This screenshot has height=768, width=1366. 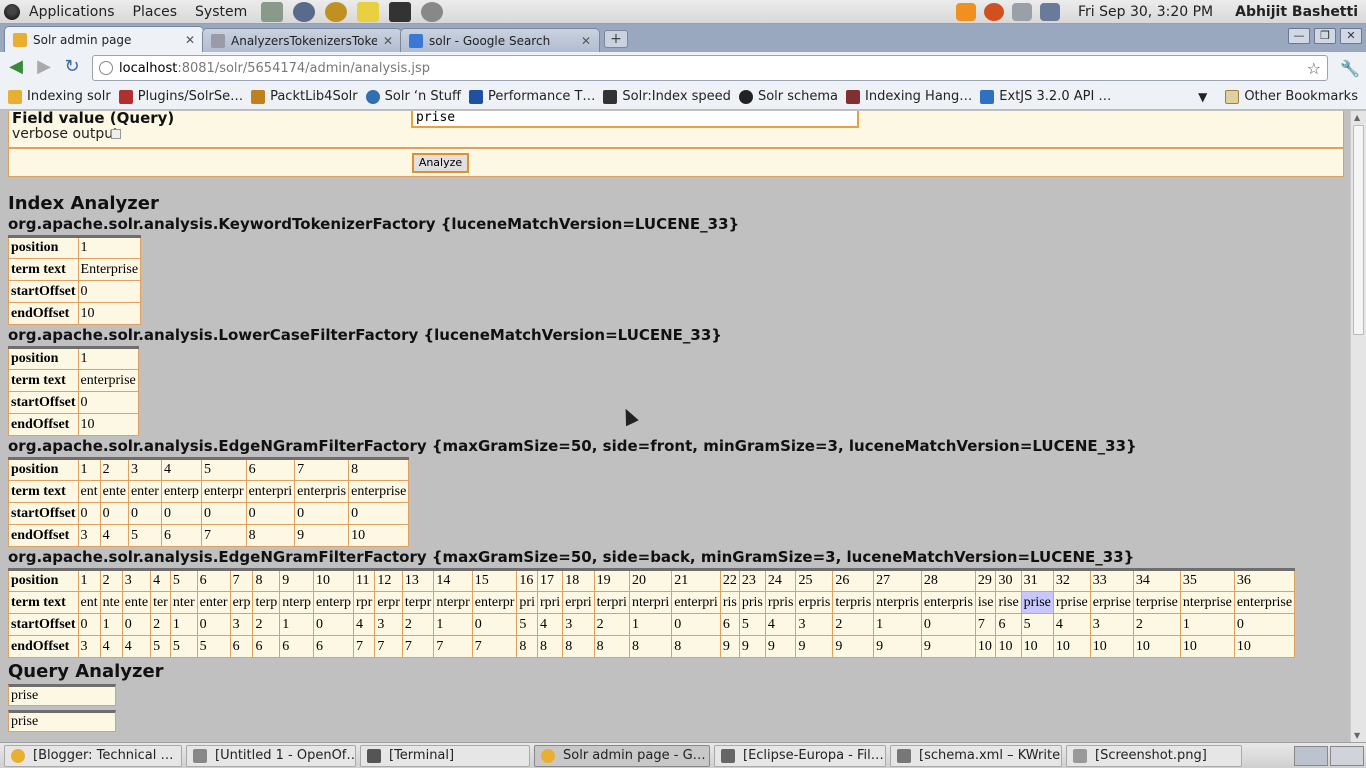 What do you see at coordinates (72, 68) in the screenshot?
I see `reload-icon: ↻` at bounding box center [72, 68].